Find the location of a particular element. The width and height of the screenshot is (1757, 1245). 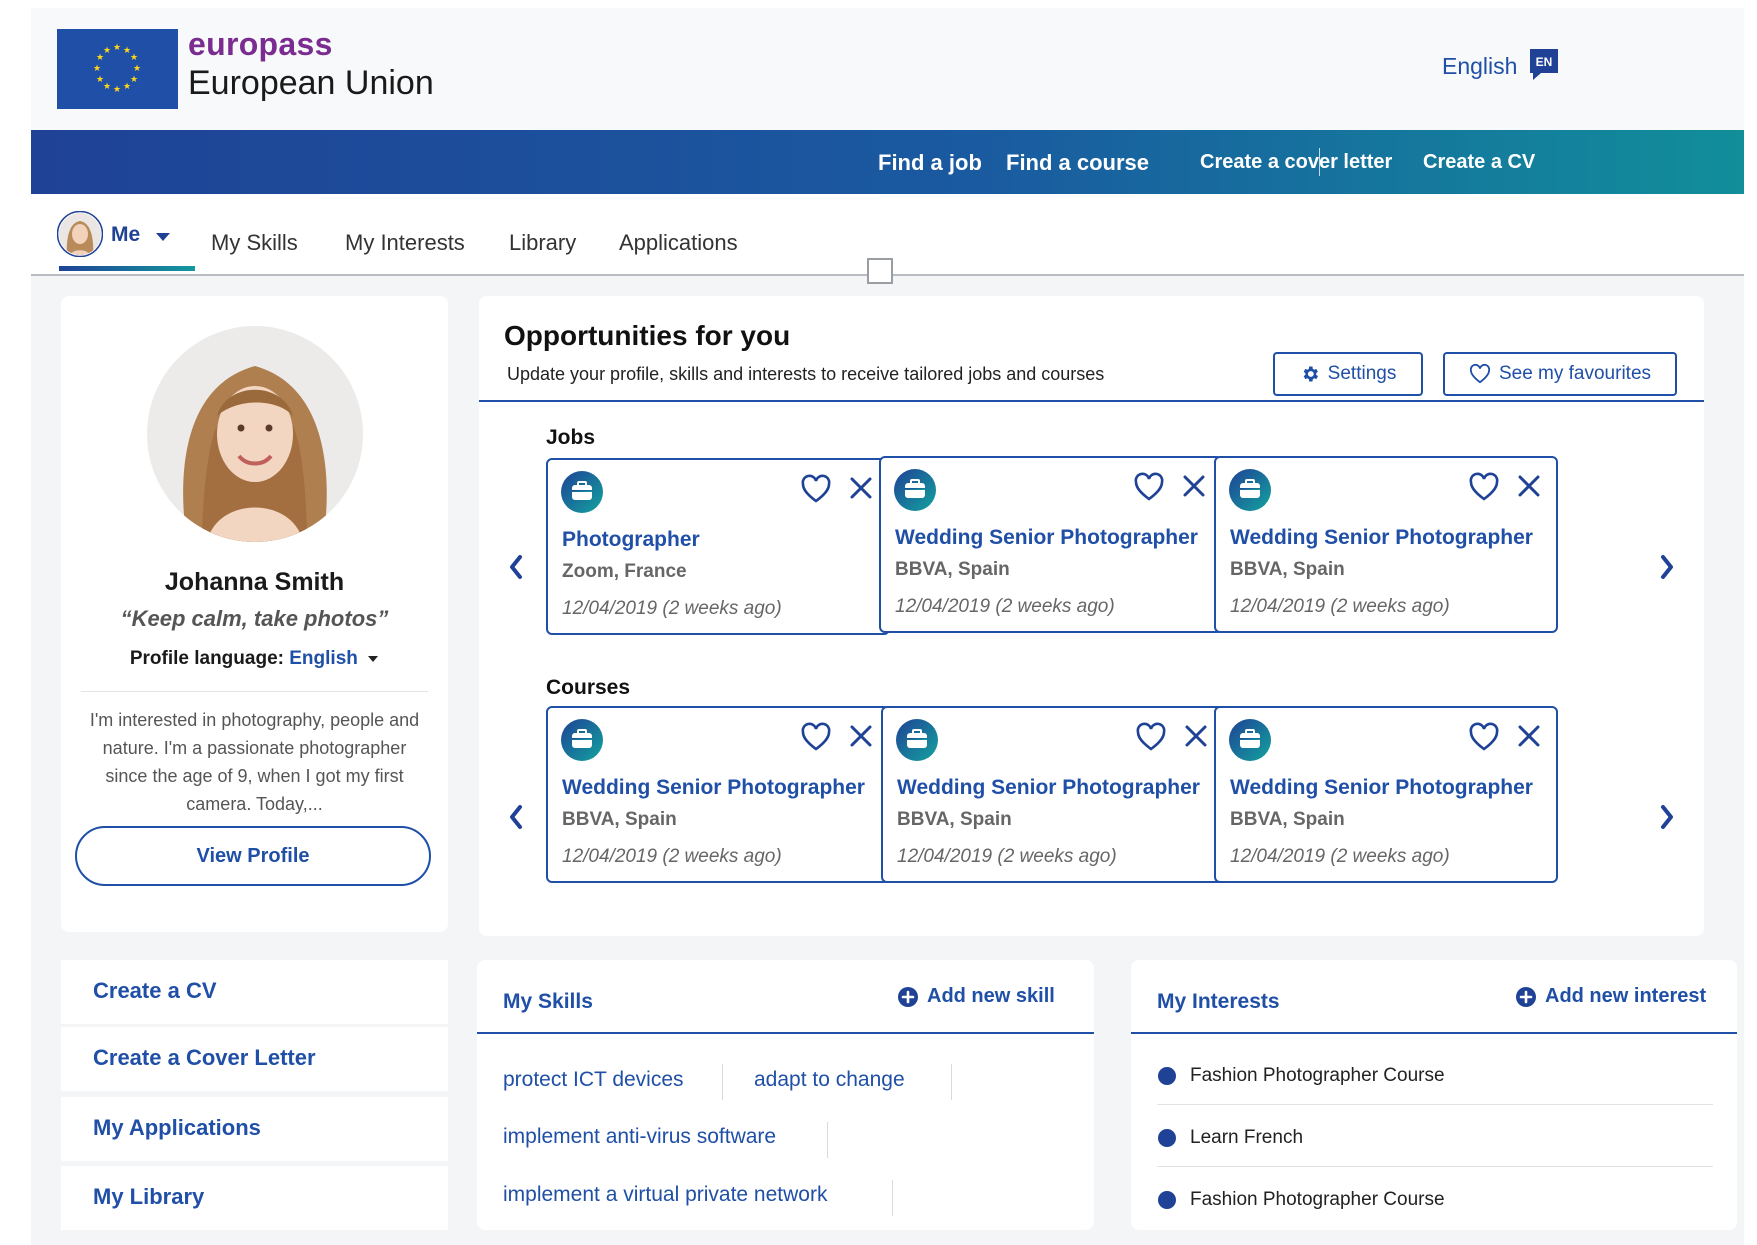

skill-tag: implement anti-virus software is located at coordinates (639, 1137).